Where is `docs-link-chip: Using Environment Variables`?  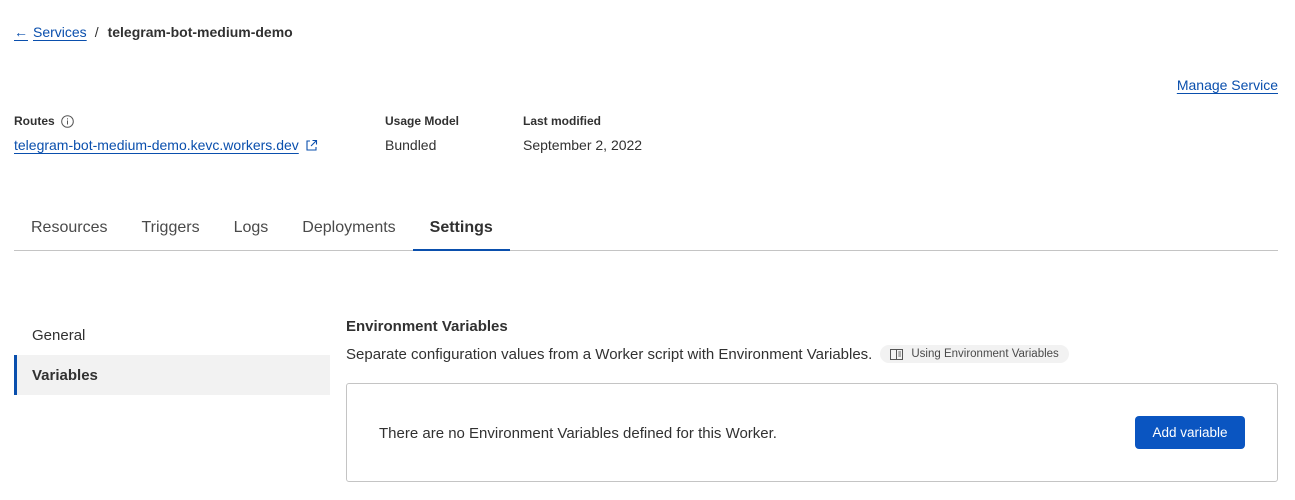
docs-link-chip: Using Environment Variables is located at coordinates (974, 354).